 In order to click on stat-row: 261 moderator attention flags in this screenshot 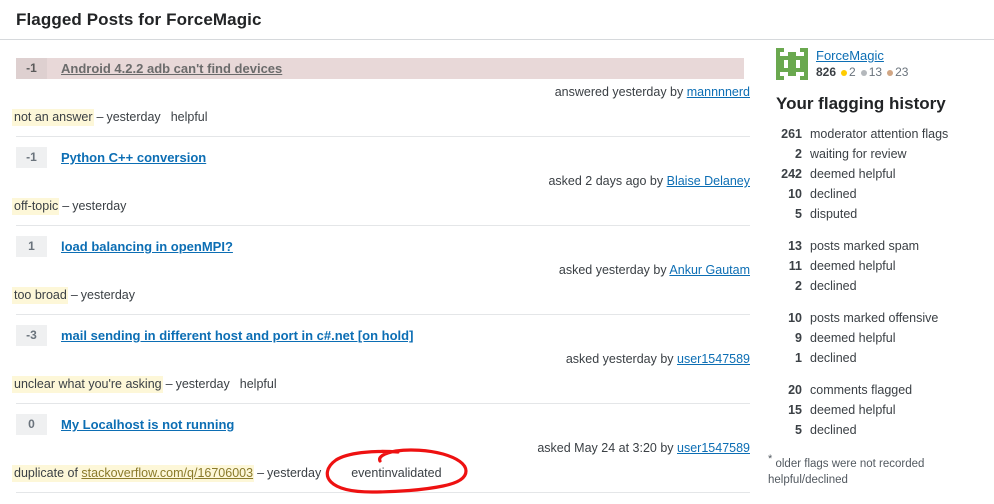, I will do `click(877, 134)`.